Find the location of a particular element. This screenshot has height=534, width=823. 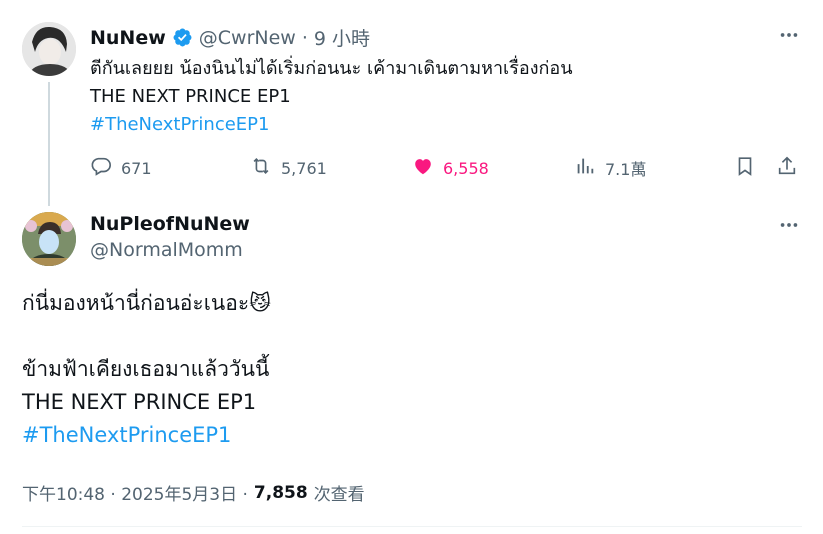

like-icon is located at coordinates (423, 168).